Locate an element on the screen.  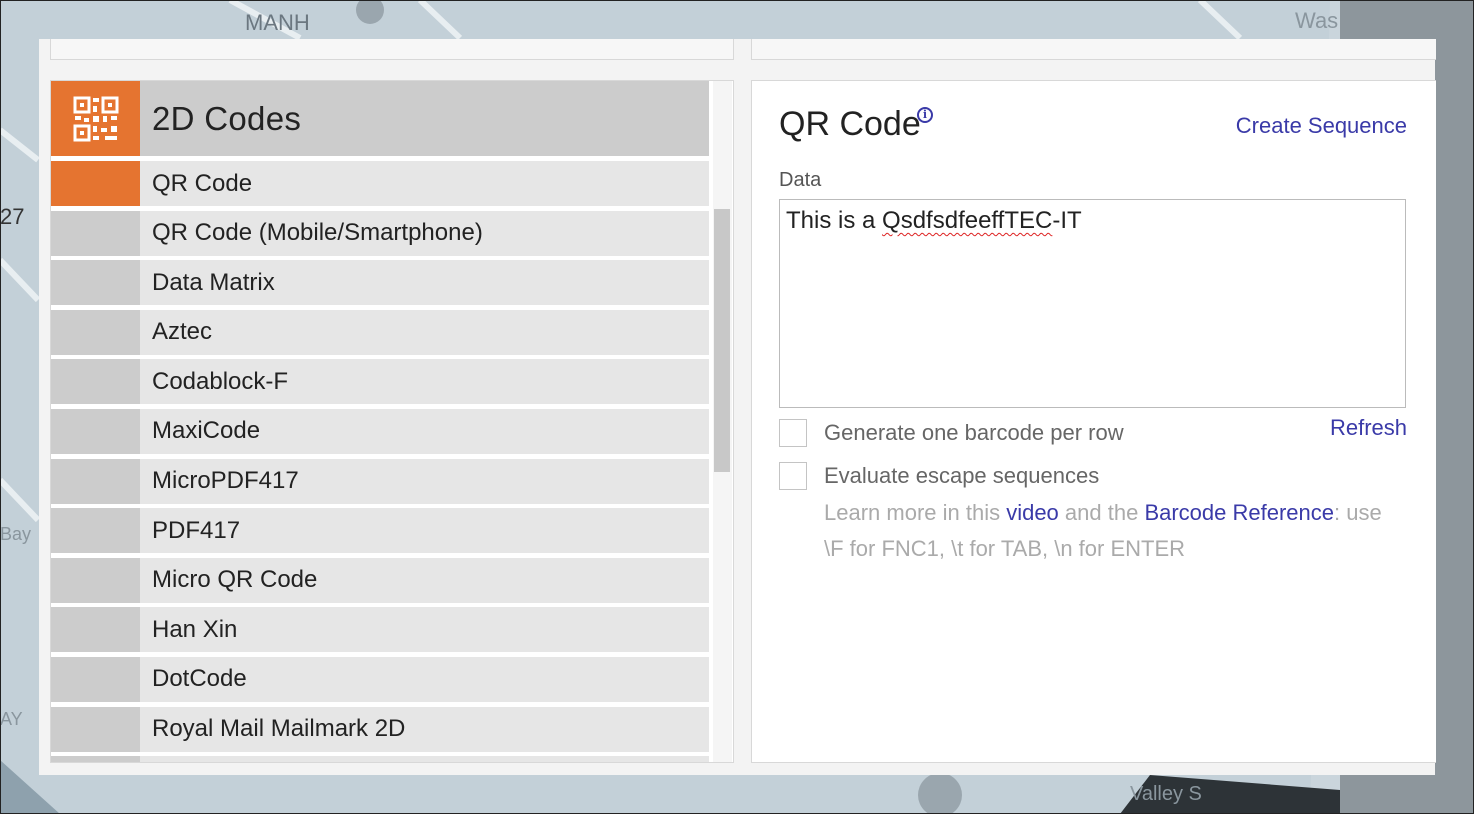
data-text-misspelled: QsdfsdfeeffTEC is located at coordinates (967, 220).